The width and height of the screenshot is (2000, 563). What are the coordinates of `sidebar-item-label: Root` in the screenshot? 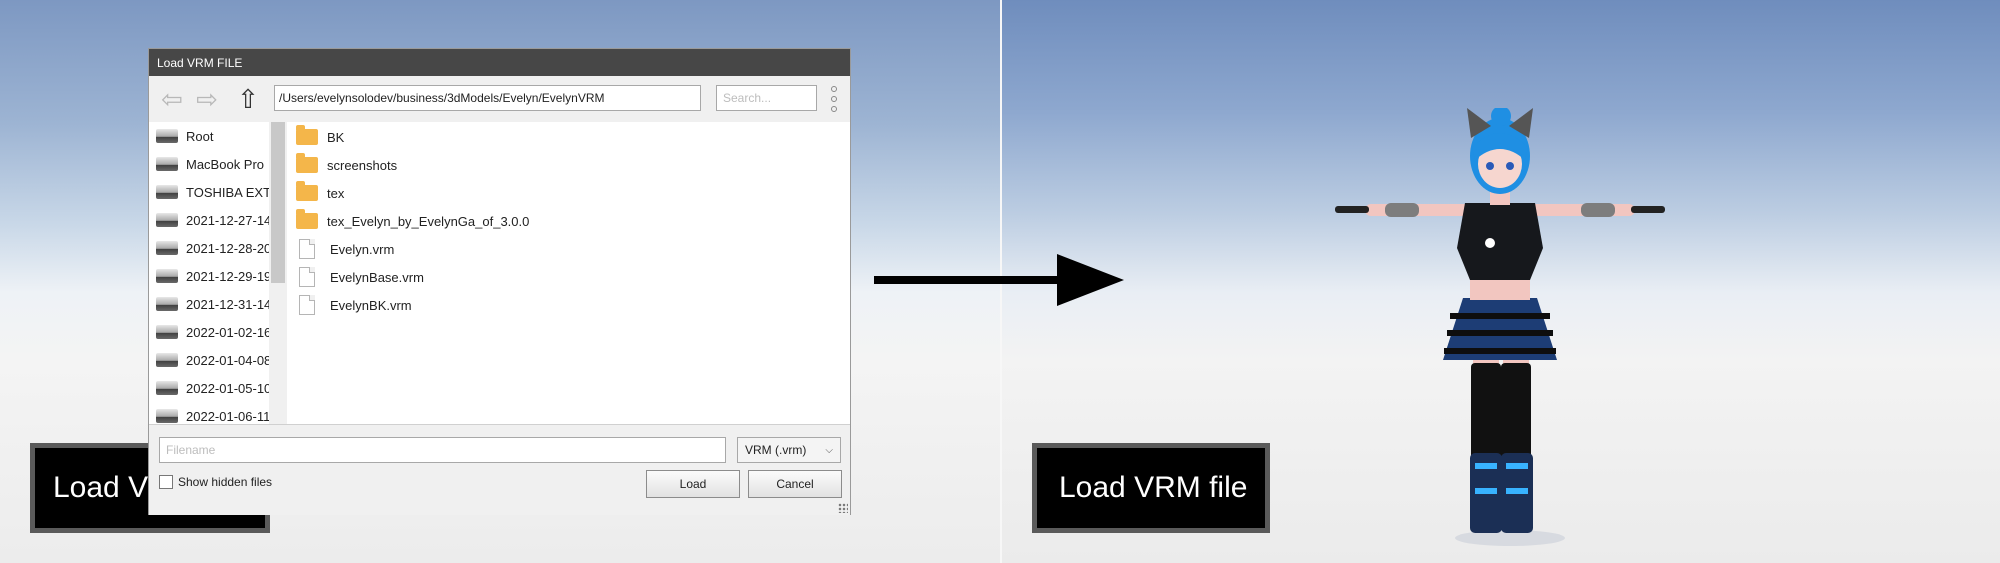 It's located at (200, 136).